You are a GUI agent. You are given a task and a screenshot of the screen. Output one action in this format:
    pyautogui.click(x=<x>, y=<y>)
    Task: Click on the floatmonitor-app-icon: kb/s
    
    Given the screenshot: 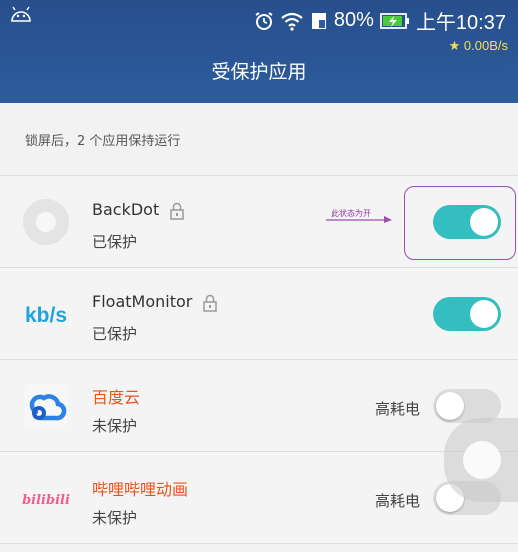 What is the action you would take?
    pyautogui.click(x=46, y=315)
    